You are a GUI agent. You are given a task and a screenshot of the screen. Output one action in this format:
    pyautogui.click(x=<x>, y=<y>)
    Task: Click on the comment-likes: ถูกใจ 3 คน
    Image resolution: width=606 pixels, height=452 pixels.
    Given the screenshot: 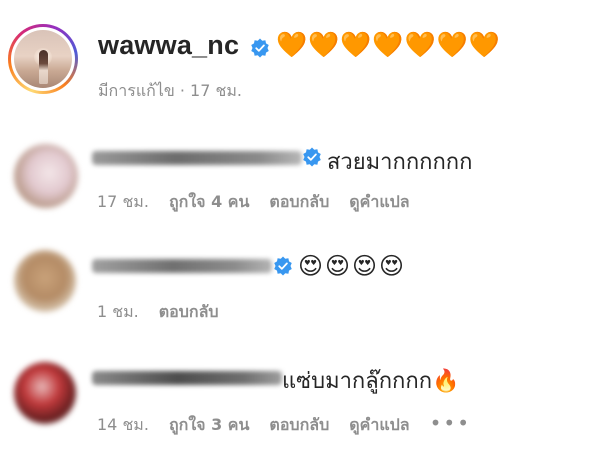 What is the action you would take?
    pyautogui.click(x=209, y=424)
    